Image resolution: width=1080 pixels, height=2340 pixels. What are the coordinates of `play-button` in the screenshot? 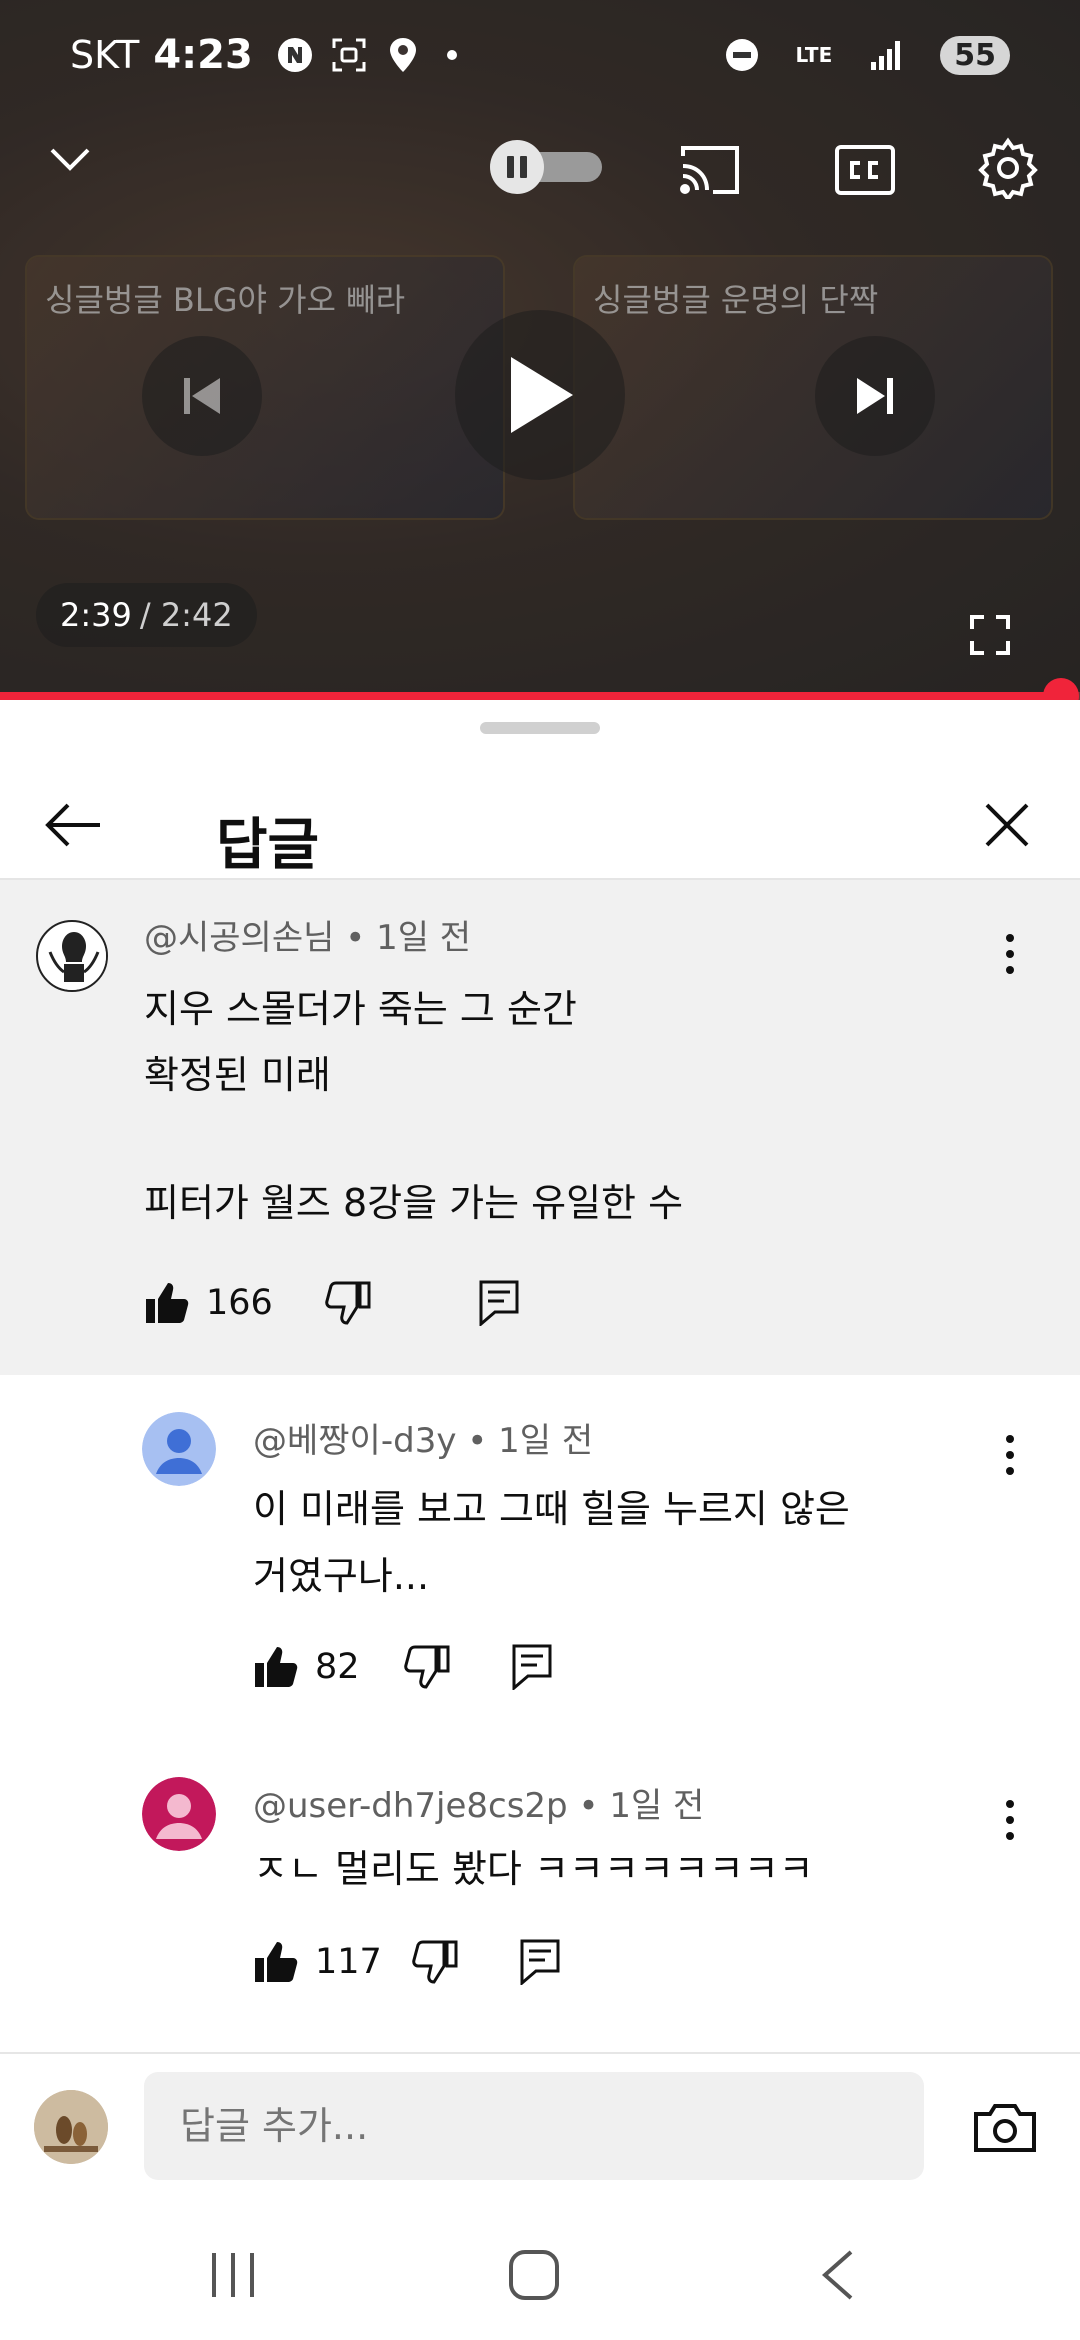 It's located at (540, 395).